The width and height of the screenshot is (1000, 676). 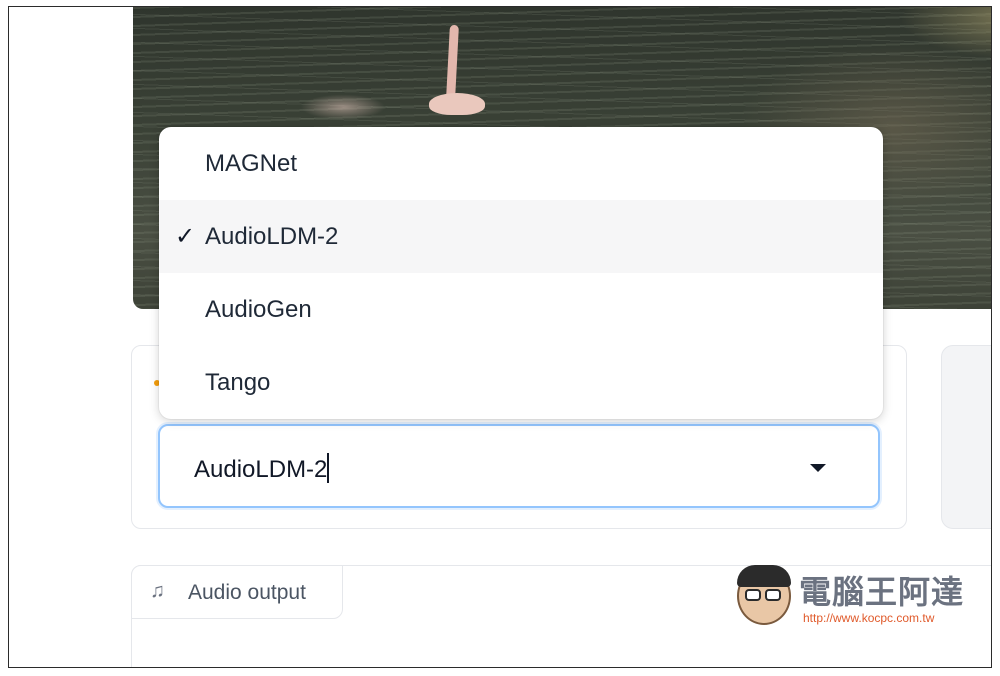 What do you see at coordinates (519, 466) in the screenshot?
I see `model-select: AudioLDM-2` at bounding box center [519, 466].